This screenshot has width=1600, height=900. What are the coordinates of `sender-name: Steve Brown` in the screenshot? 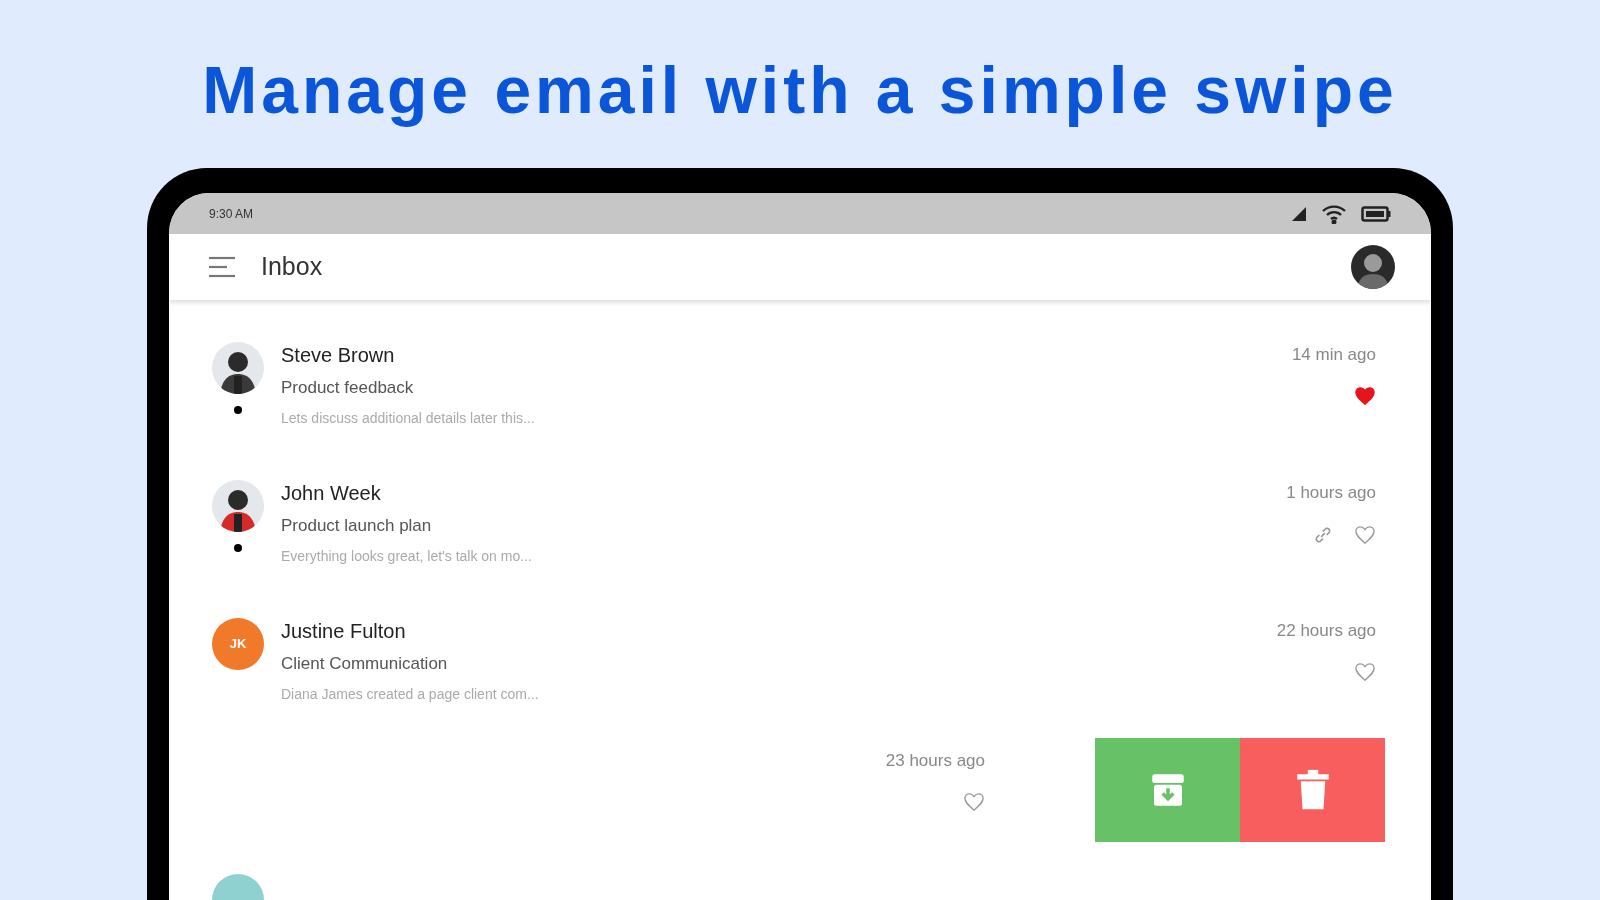 It's located at (338, 355).